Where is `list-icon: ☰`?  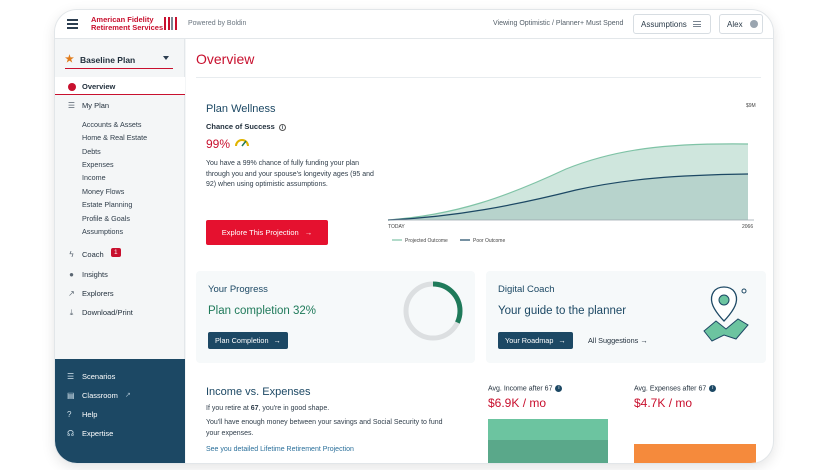 list-icon: ☰ is located at coordinates (71, 105).